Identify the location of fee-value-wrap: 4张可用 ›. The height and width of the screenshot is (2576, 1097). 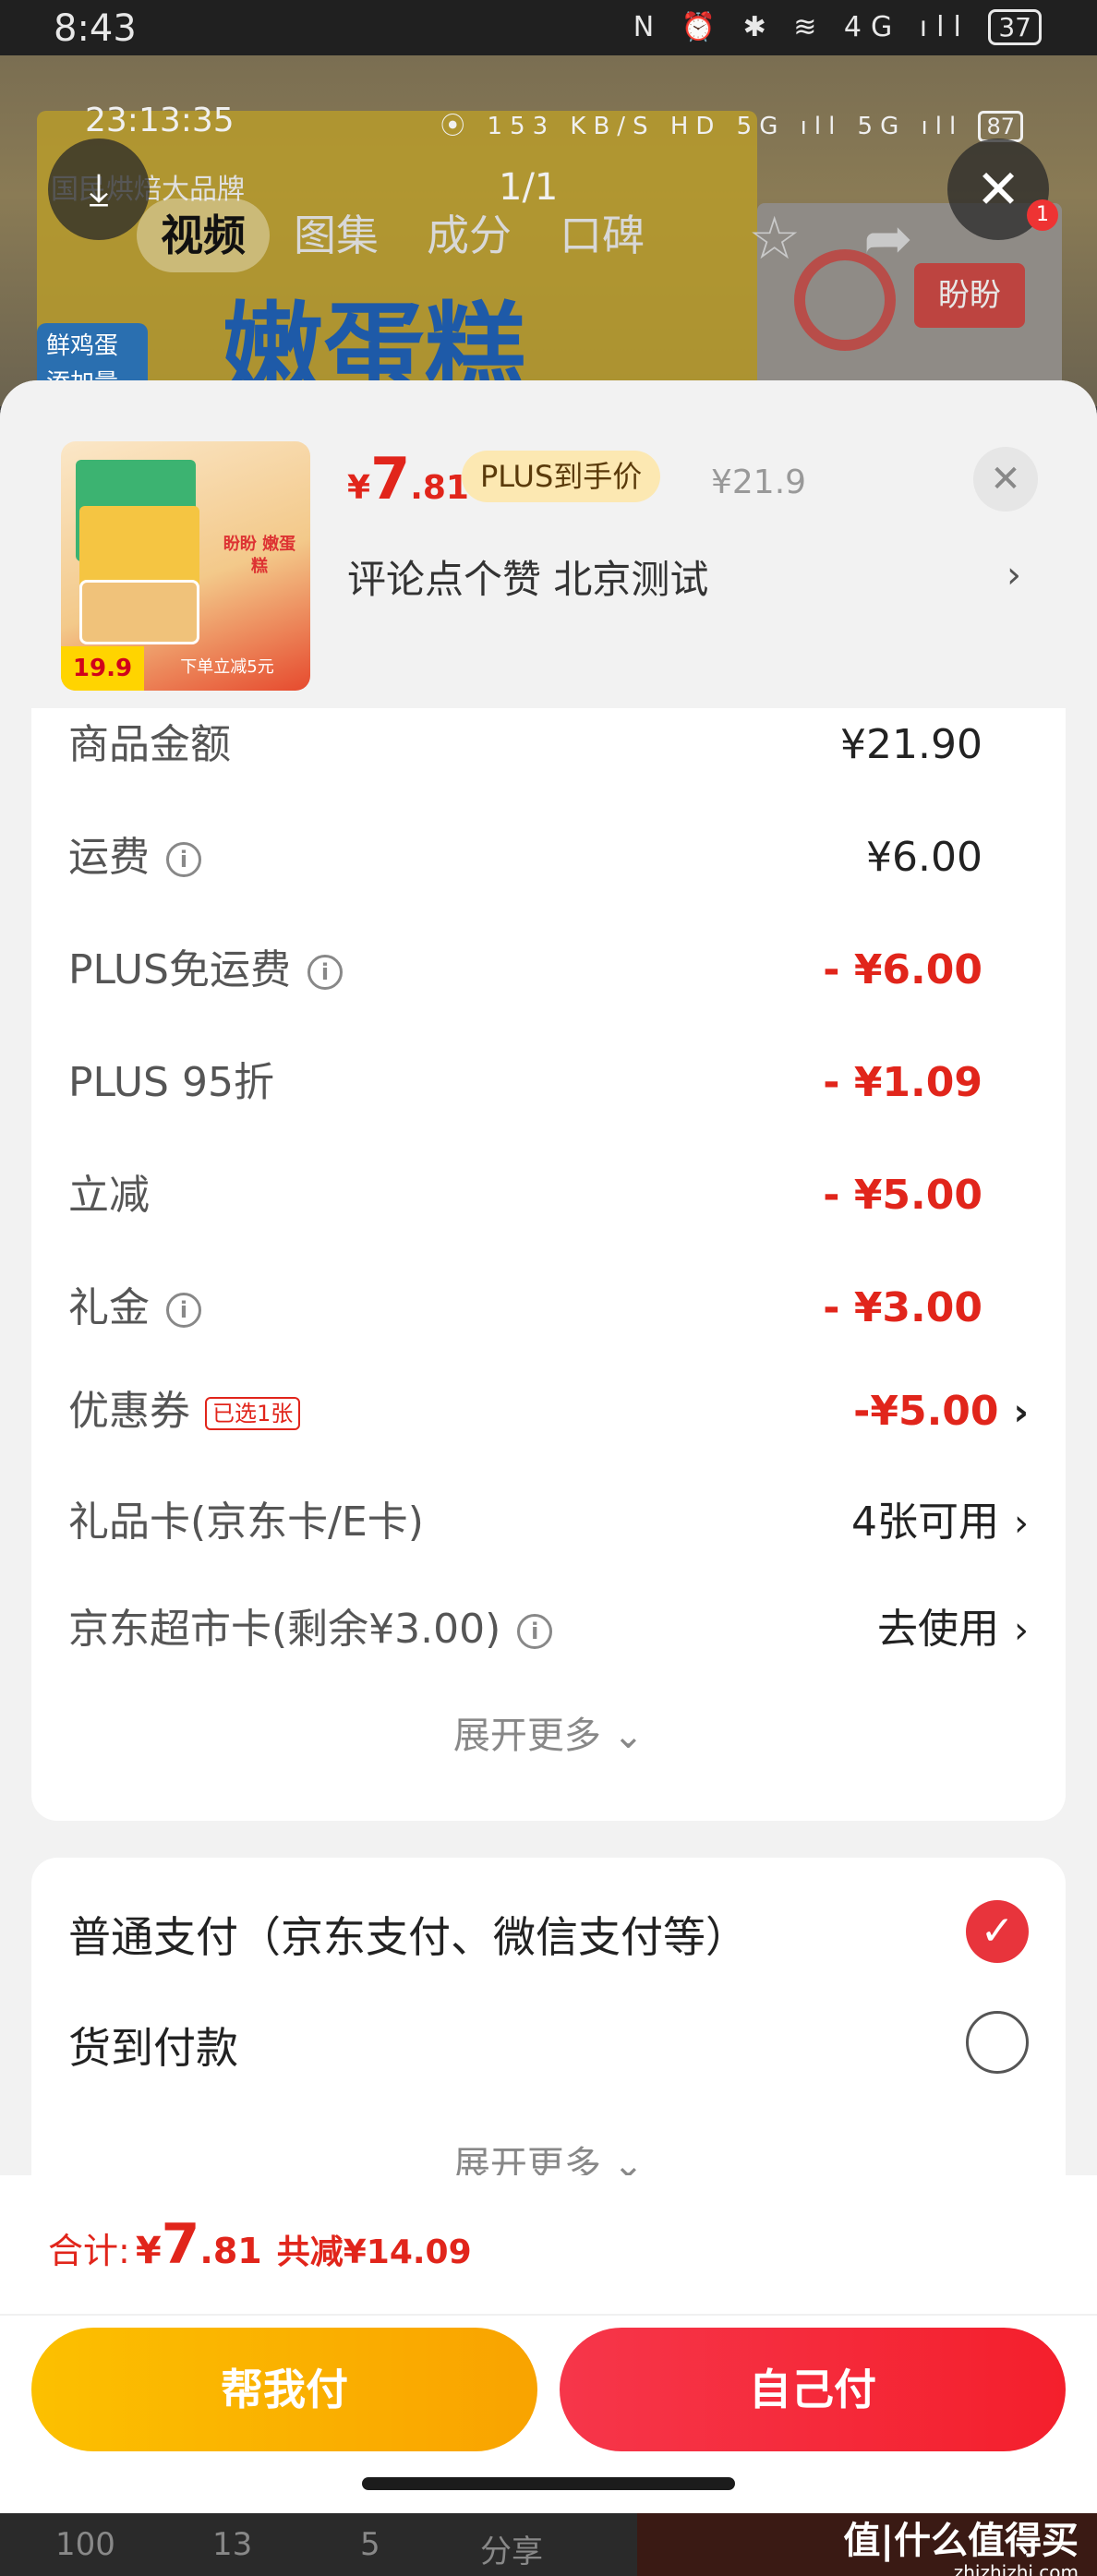
(940, 1523).